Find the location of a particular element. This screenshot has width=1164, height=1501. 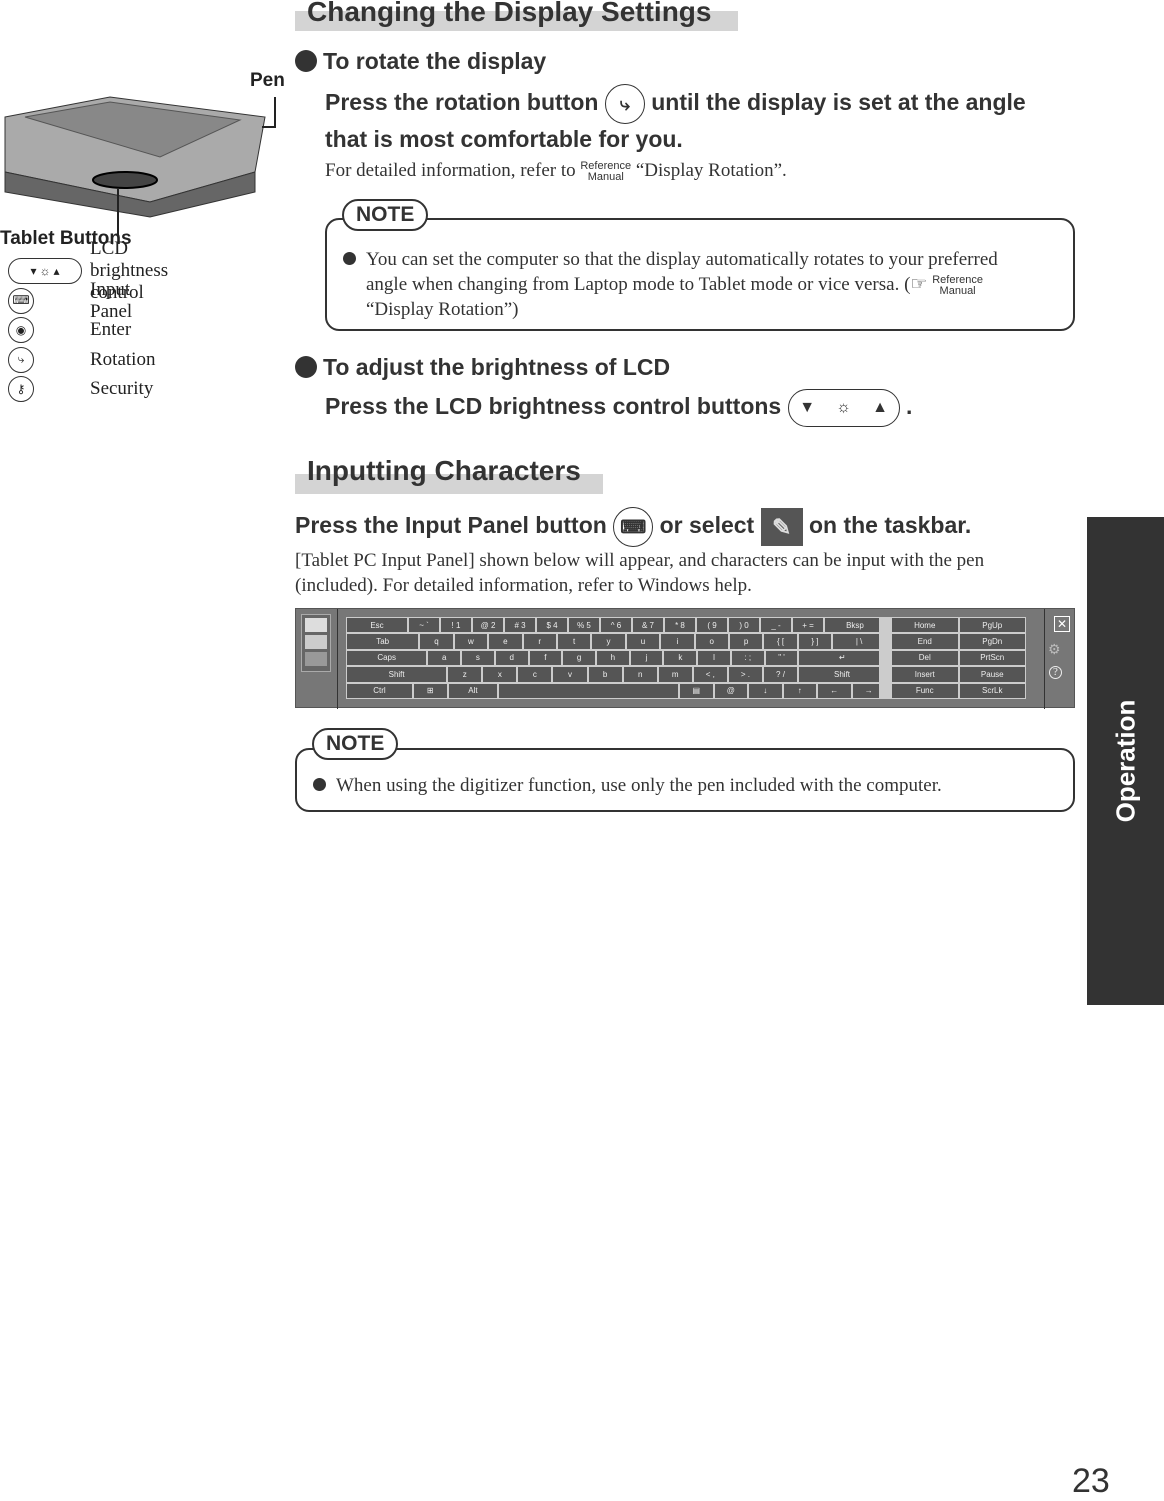

tablet-button-item: ⤷ Rotation is located at coordinates (81, 359).